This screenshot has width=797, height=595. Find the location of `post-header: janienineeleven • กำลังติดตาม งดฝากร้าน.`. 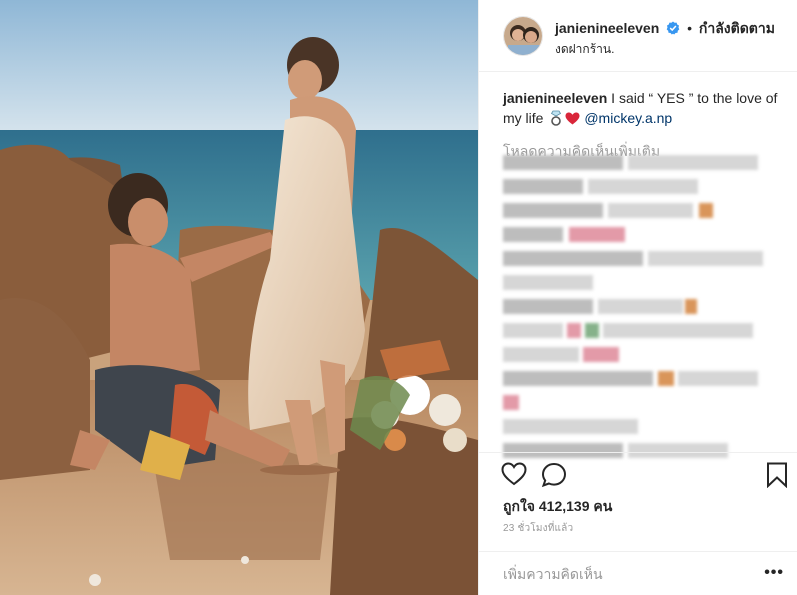

post-header: janienineeleven • กำลังติดตาม งดฝากร้าน. is located at coordinates (638, 36).